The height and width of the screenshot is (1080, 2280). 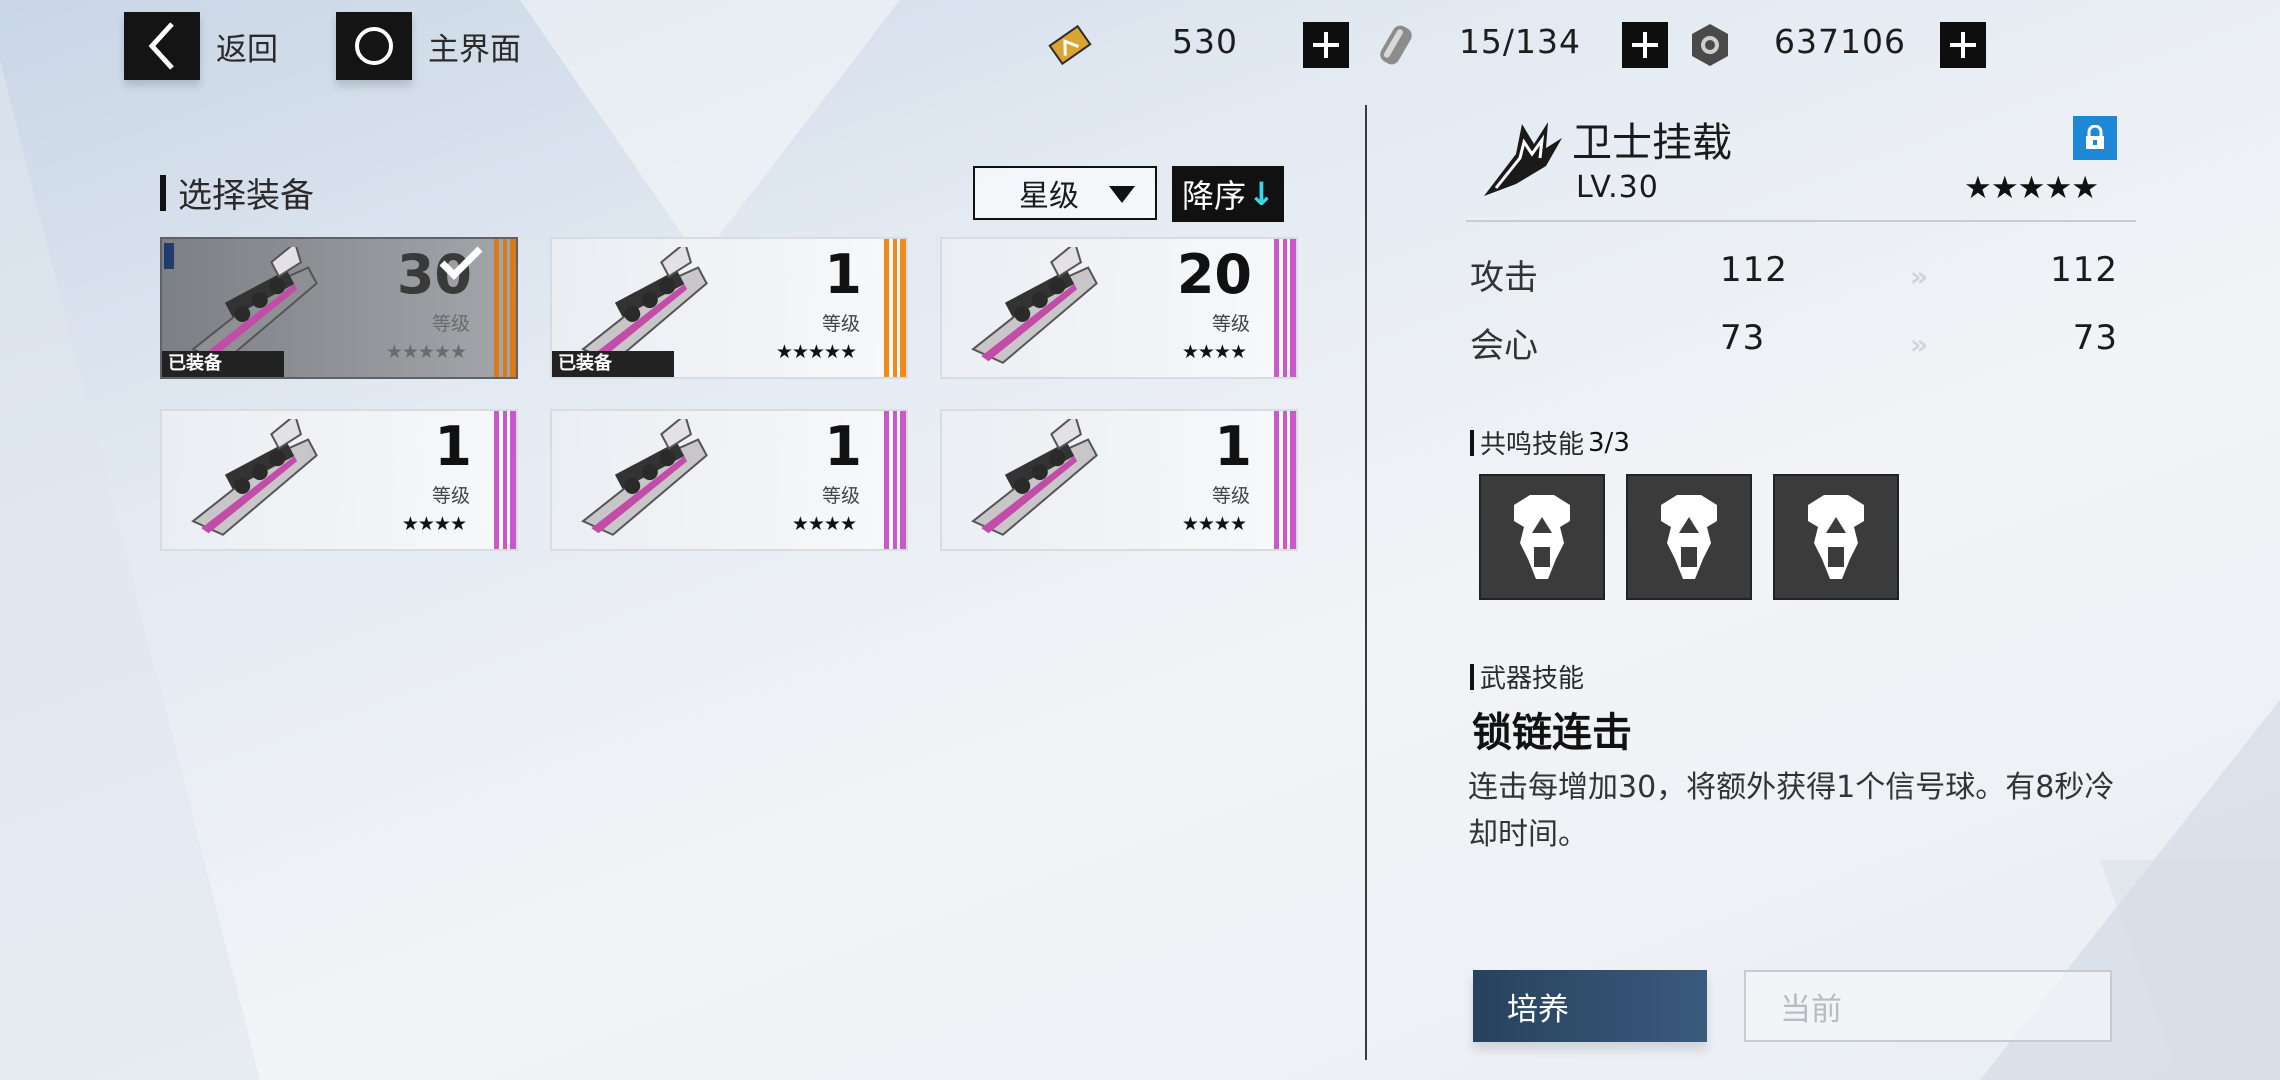 I want to click on gear-coin-icon, so click(x=1710, y=45).